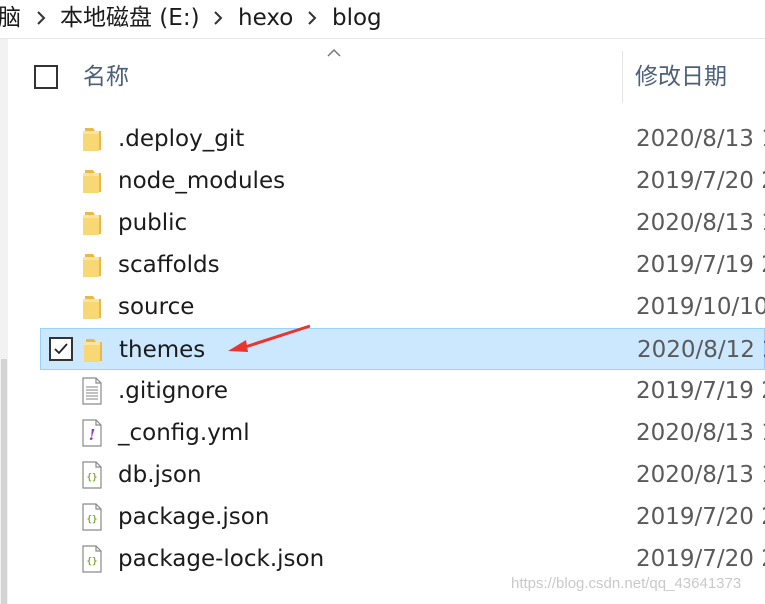  I want to click on file-row-node-modules: node_modules 2019/7/20 2, so click(402, 181).